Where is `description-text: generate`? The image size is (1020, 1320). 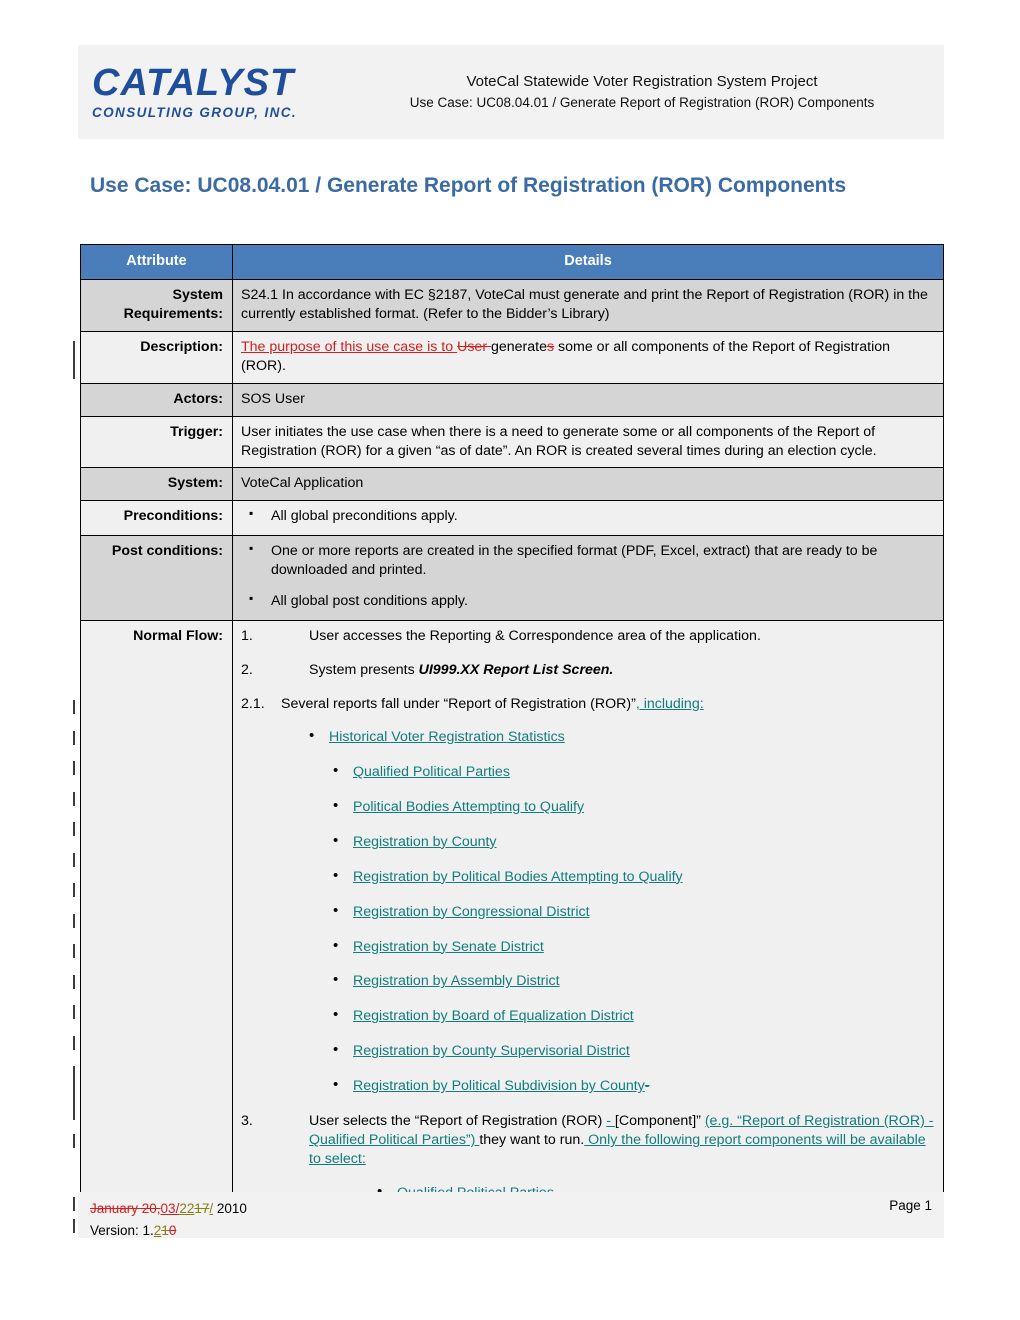 description-text: generate is located at coordinates (519, 347).